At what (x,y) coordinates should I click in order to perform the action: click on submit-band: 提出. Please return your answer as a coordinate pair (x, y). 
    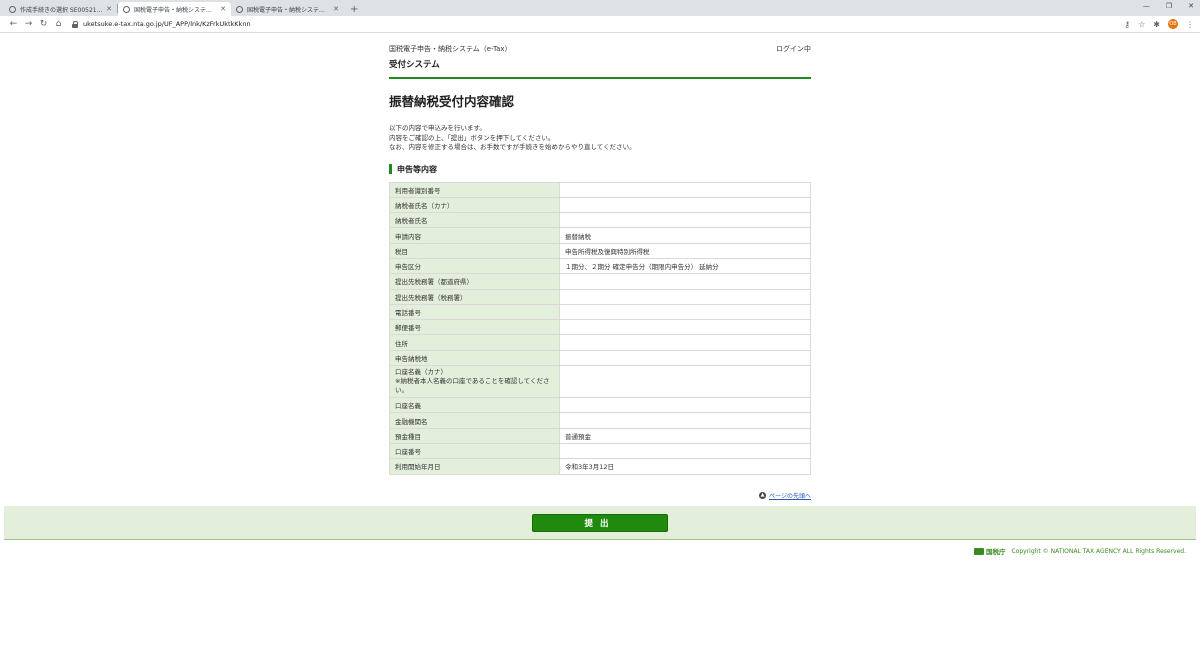
    Looking at the image, I should click on (600, 523).